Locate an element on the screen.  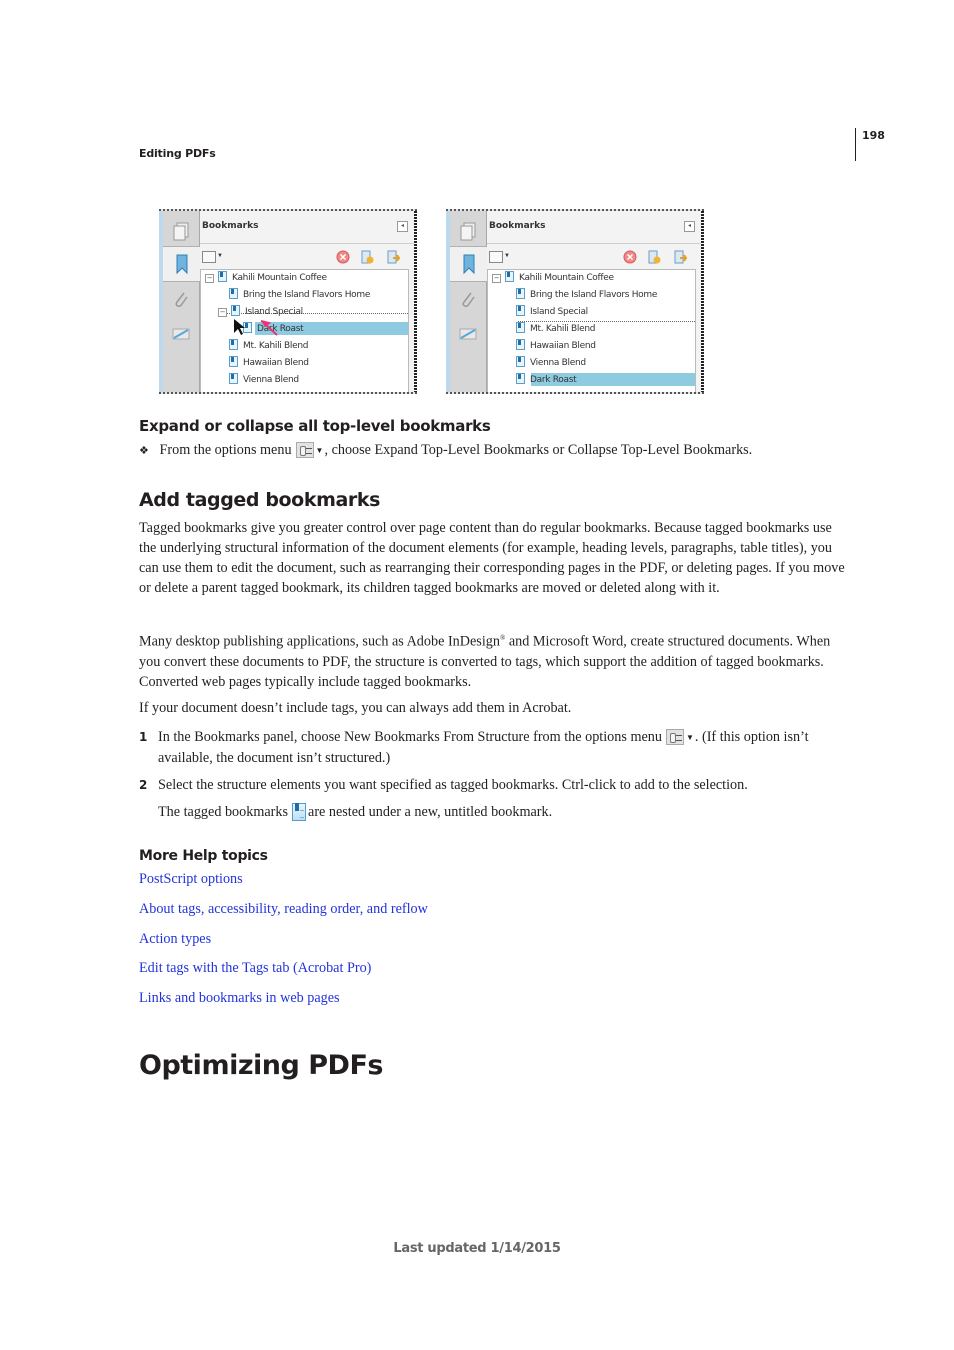
tree-item: Island Special is located at coordinates (552, 312).